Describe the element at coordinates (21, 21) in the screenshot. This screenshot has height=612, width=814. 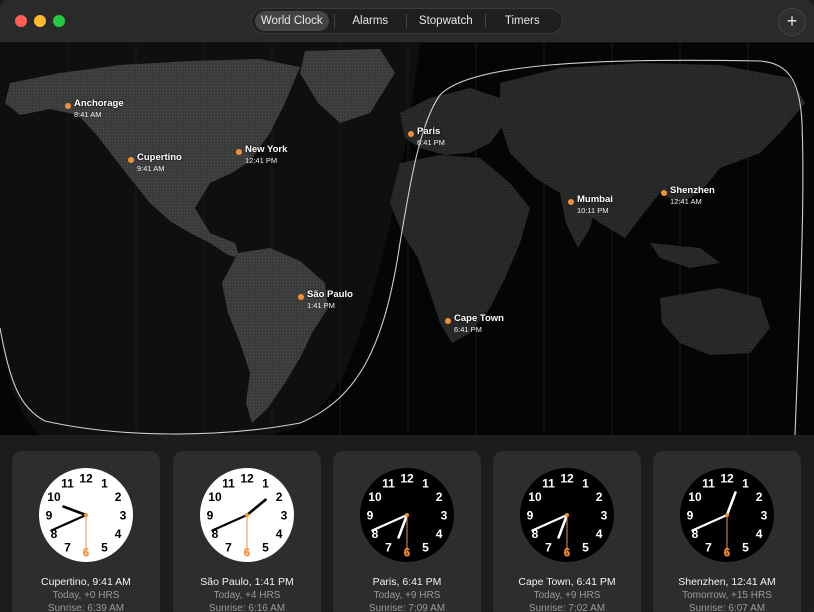
I see `close-window-button` at that location.